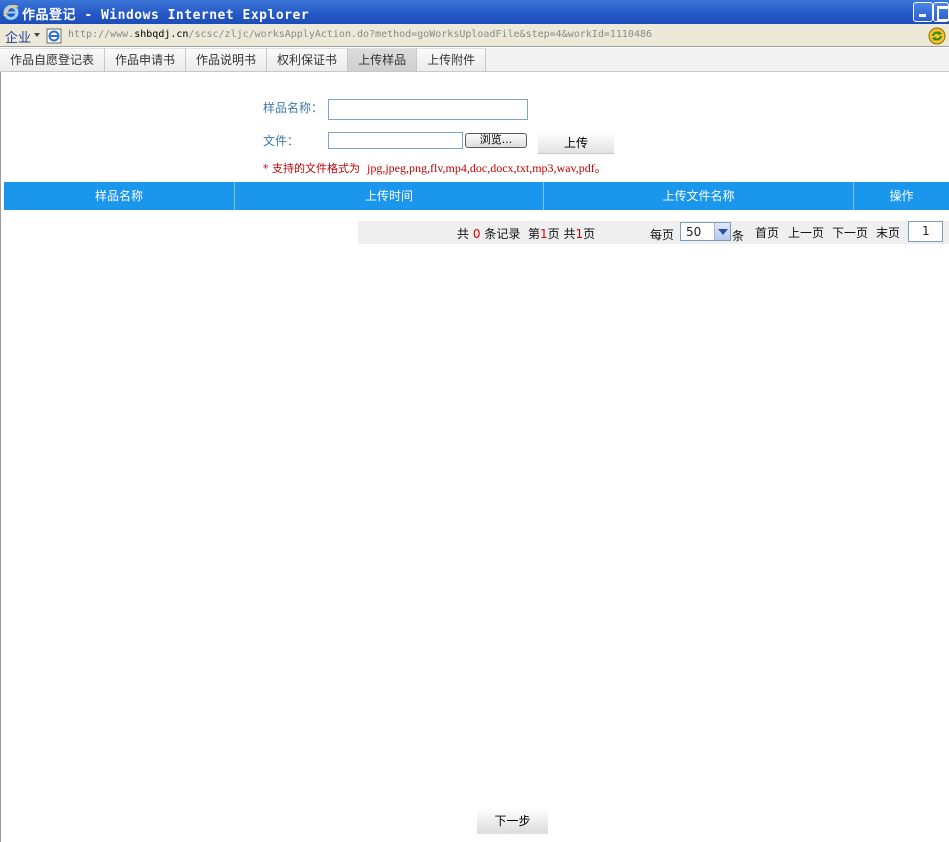  I want to click on per-page-select: 50, so click(705, 231).